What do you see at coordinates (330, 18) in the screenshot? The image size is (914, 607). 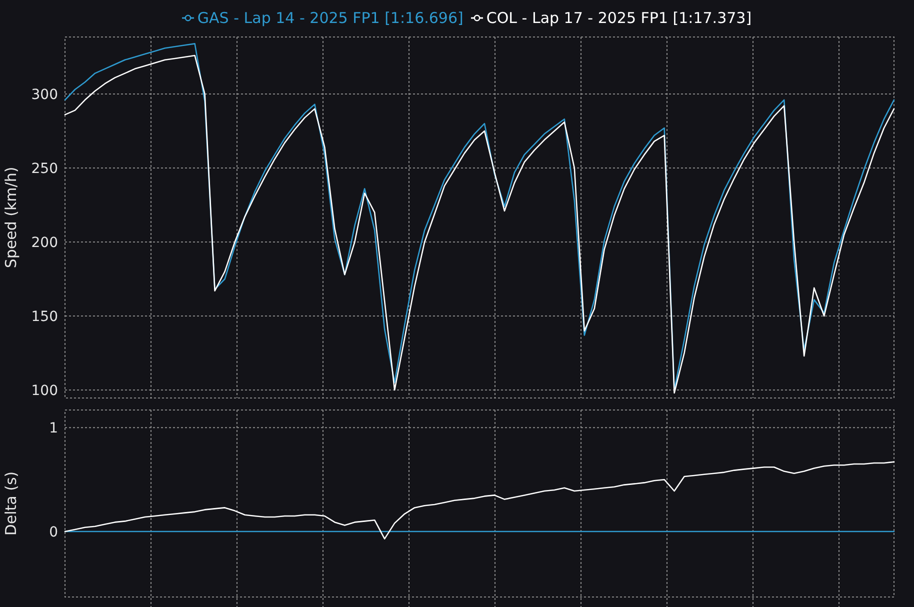 I see `legend-label: GAS - Lap 14 - 2025 FP1 [1:16.696]` at bounding box center [330, 18].